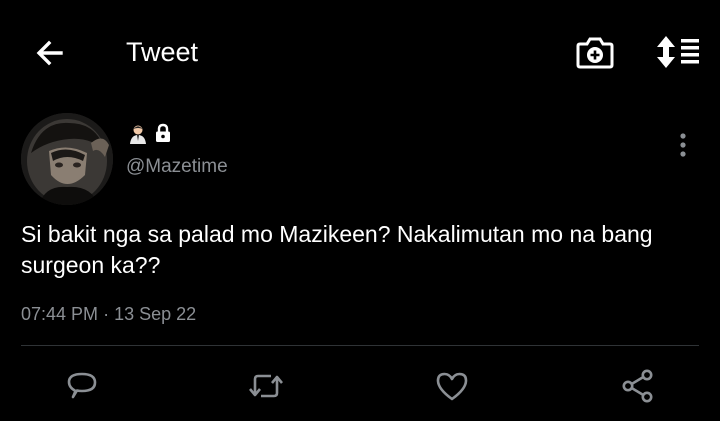  I want to click on avatar, so click(67, 159).